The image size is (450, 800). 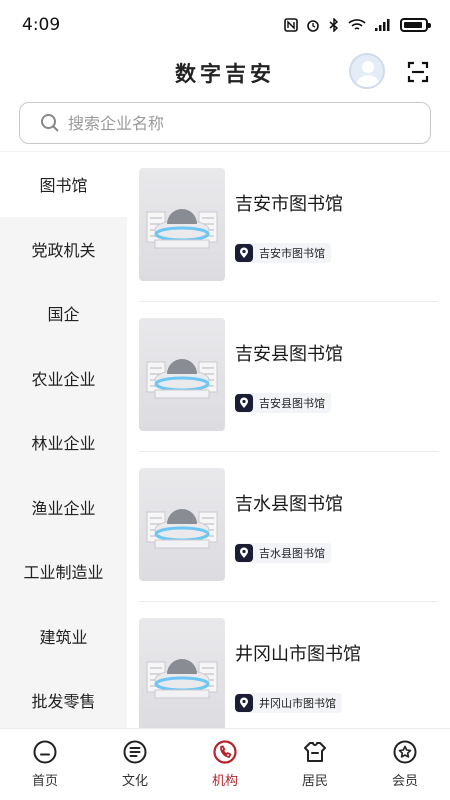 What do you see at coordinates (63, 702) in the screenshot?
I see `sidebar-item-label: 批发零售` at bounding box center [63, 702].